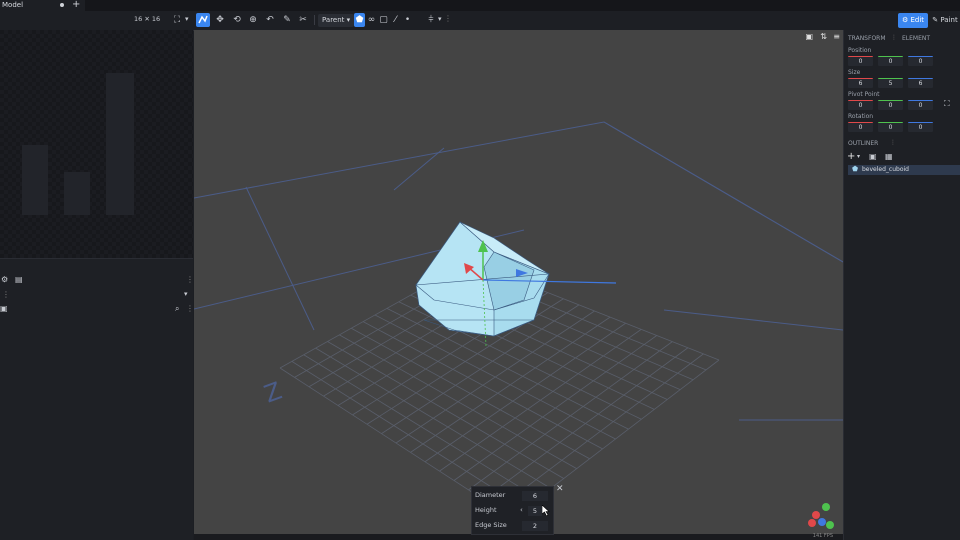 Image resolution: width=960 pixels, height=540 pixels. What do you see at coordinates (96, 429) in the screenshot?
I see `texture-list` at bounding box center [96, 429].